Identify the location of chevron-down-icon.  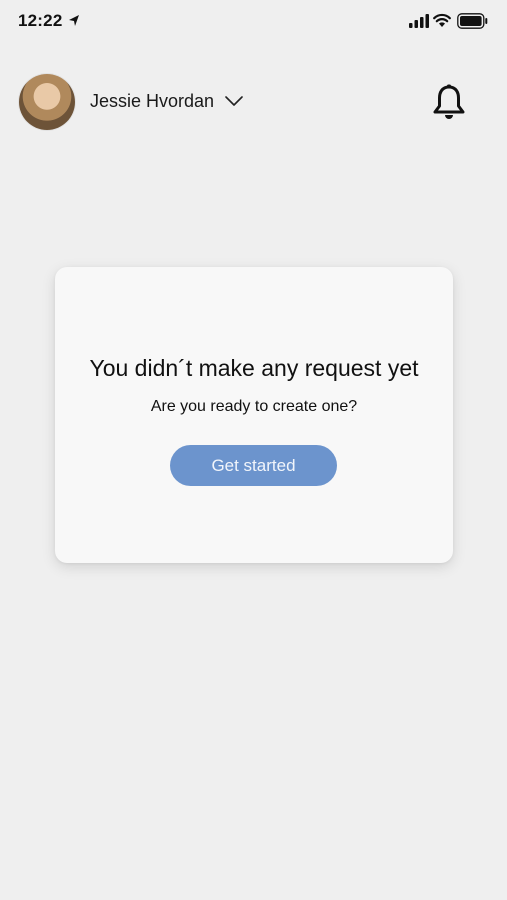
(234, 101).